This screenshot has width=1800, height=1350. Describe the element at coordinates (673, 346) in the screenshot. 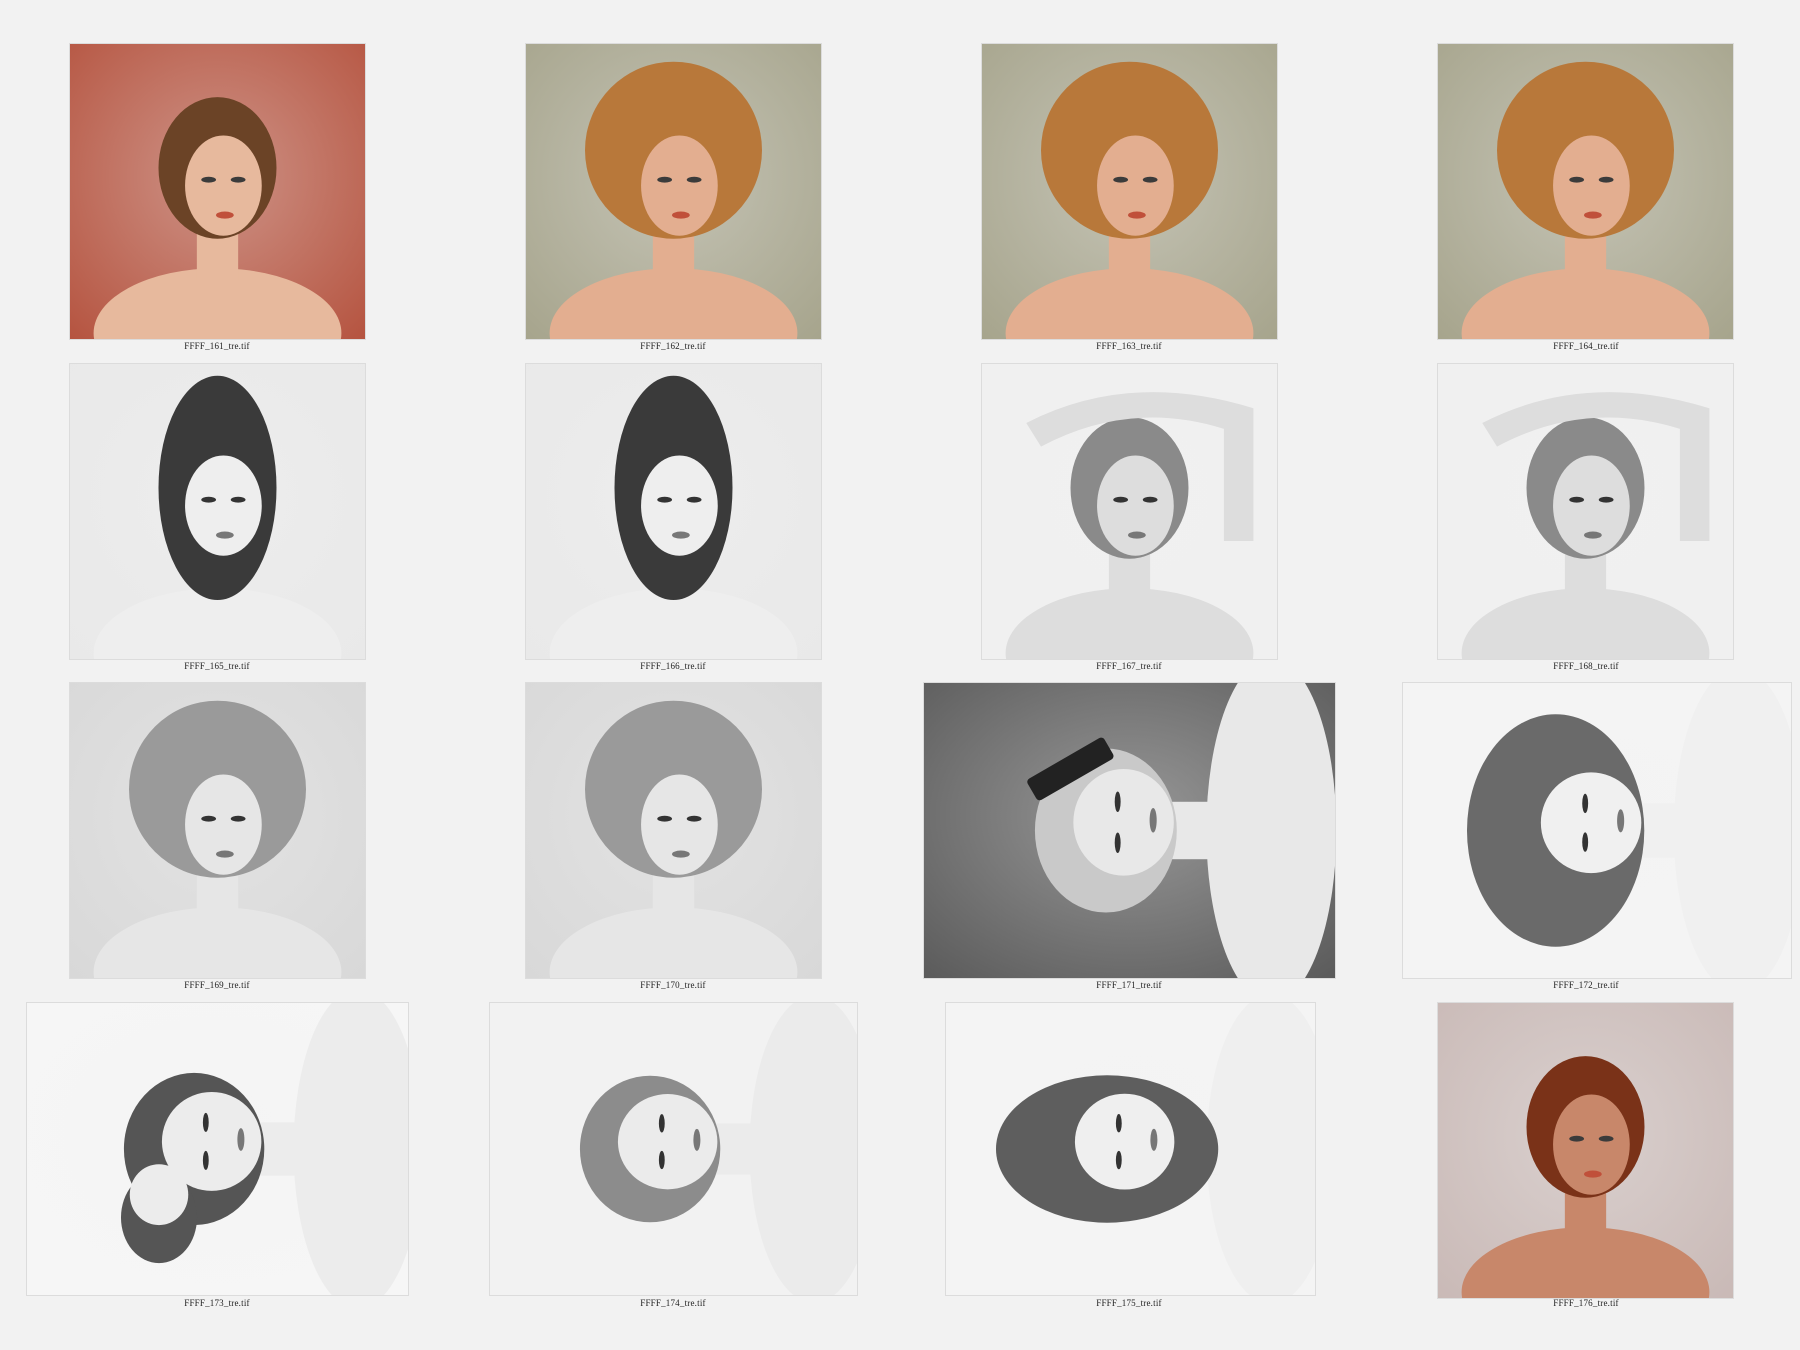

I see `filename-caption: FFFF_162_tre.tif` at that location.